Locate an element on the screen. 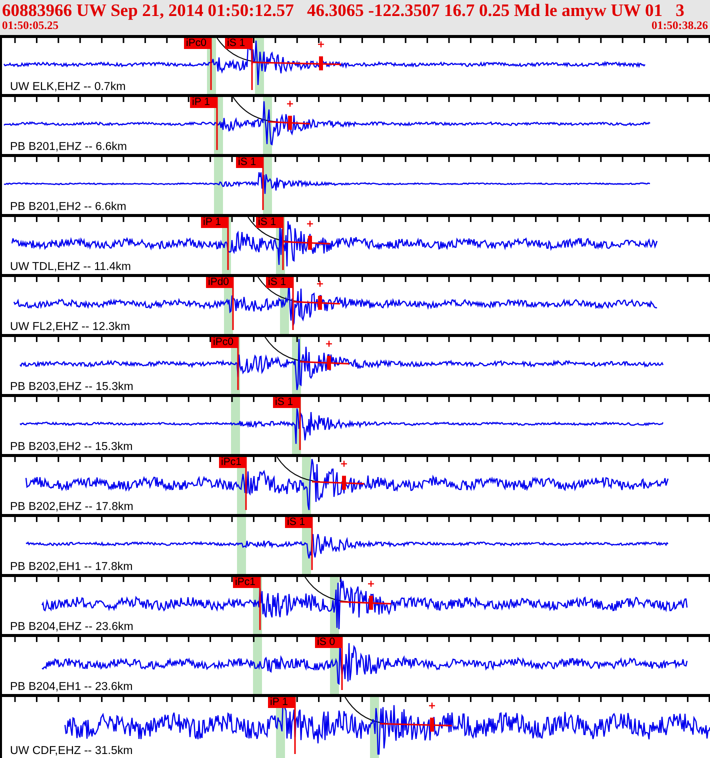  station-label: PB B201,EHZ -- 6.6km is located at coordinates (68, 147).